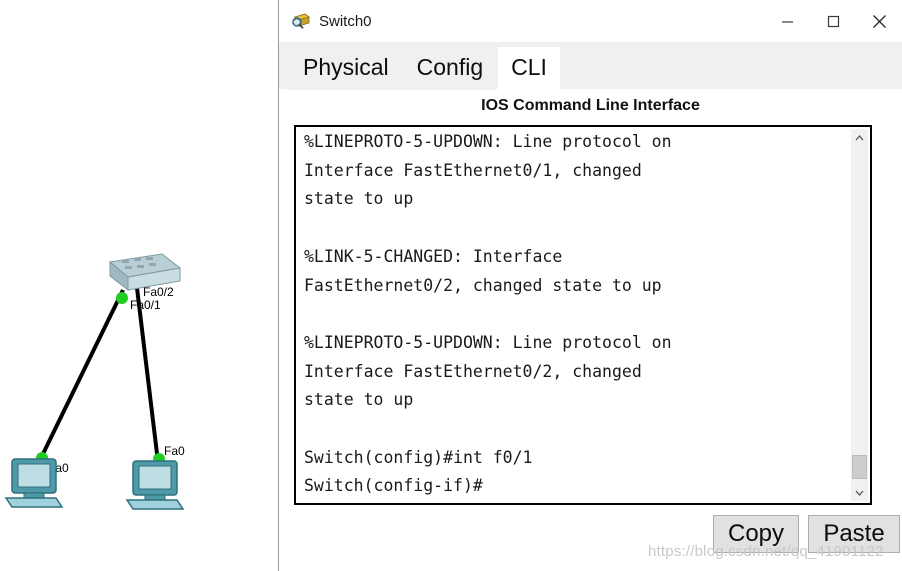 The image size is (902, 571). I want to click on chevron-down-icon, so click(859, 493).